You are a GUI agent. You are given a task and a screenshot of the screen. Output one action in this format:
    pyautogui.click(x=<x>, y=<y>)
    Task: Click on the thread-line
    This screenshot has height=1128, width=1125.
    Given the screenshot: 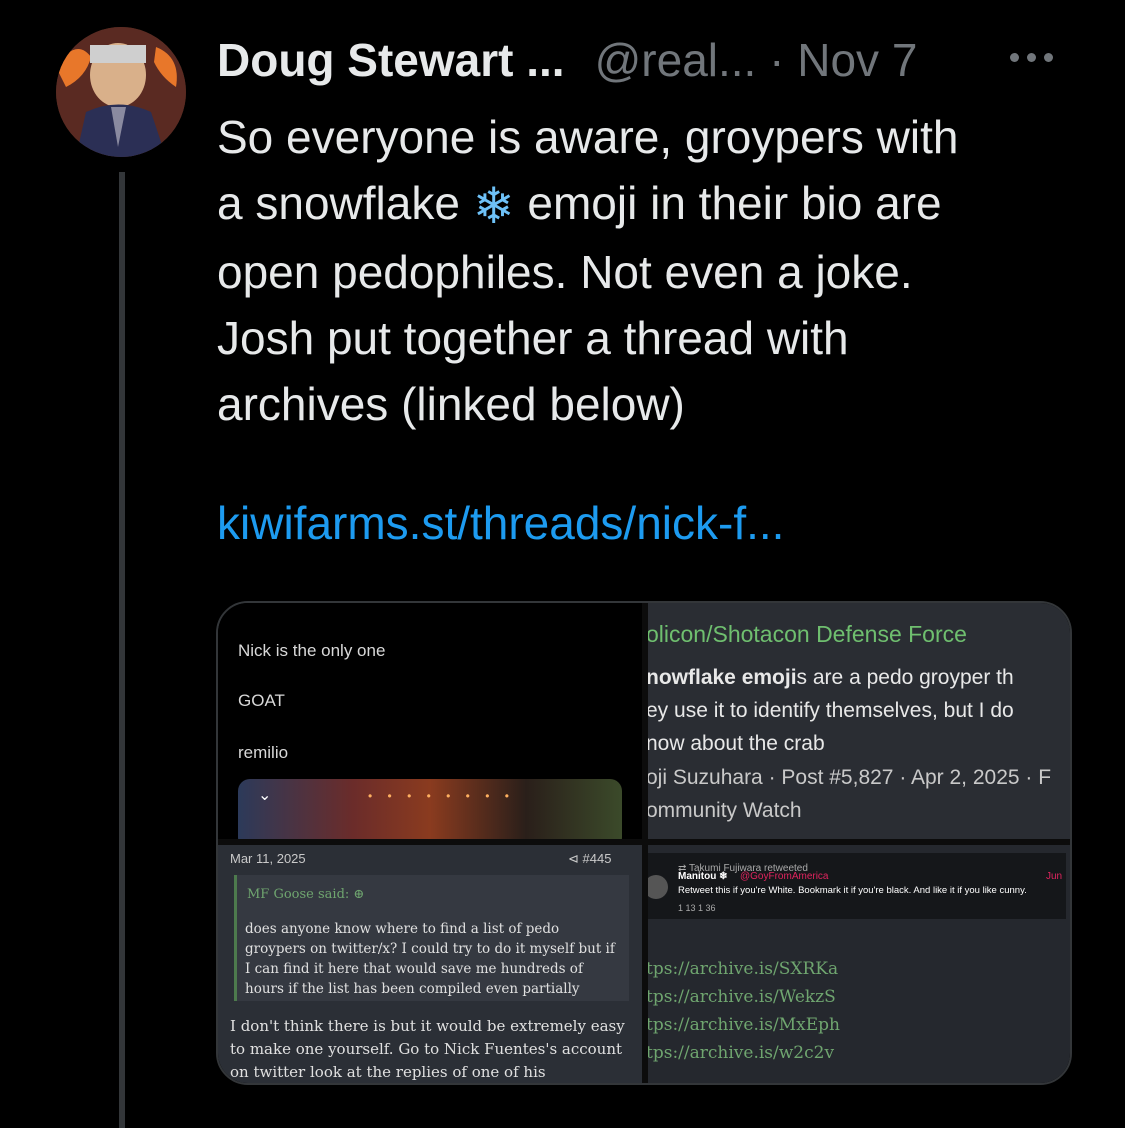 What is the action you would take?
    pyautogui.click(x=122, y=650)
    